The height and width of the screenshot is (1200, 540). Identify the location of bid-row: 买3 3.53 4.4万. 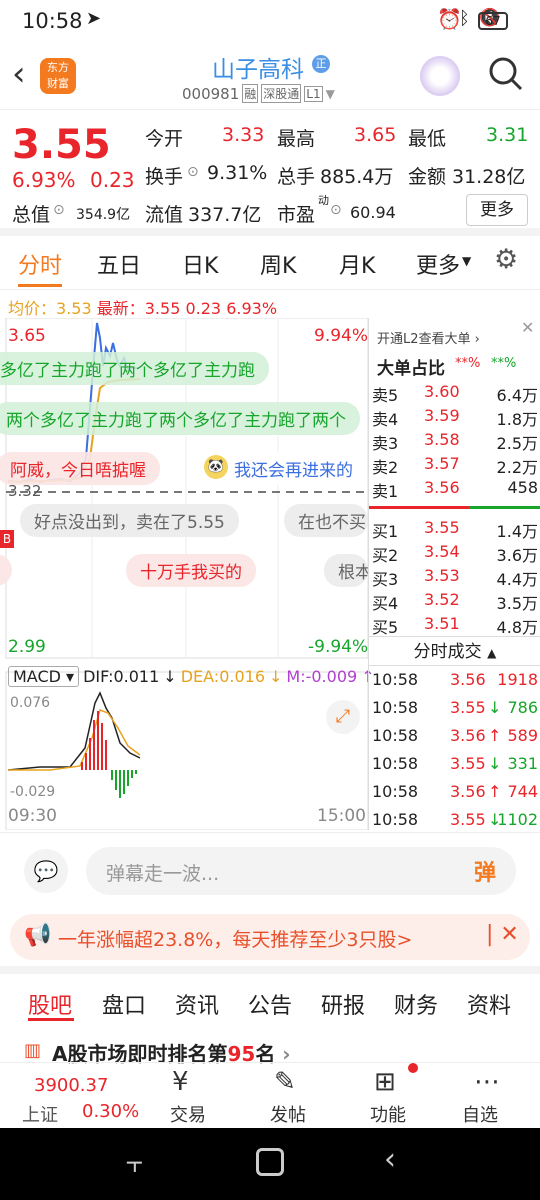
(455, 578).